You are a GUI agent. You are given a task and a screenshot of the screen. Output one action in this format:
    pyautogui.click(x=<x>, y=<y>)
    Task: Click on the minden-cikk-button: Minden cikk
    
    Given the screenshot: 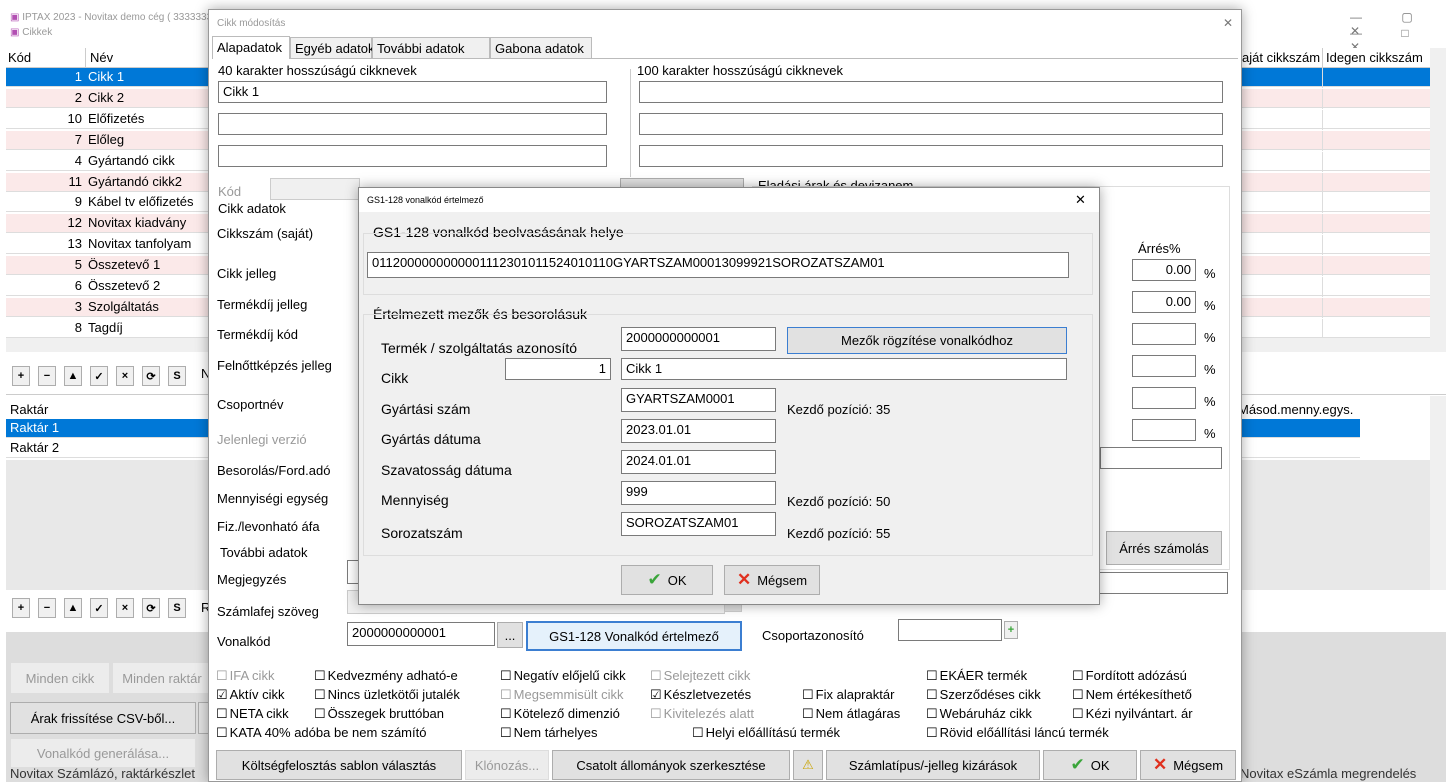 What is the action you would take?
    pyautogui.click(x=60, y=678)
    